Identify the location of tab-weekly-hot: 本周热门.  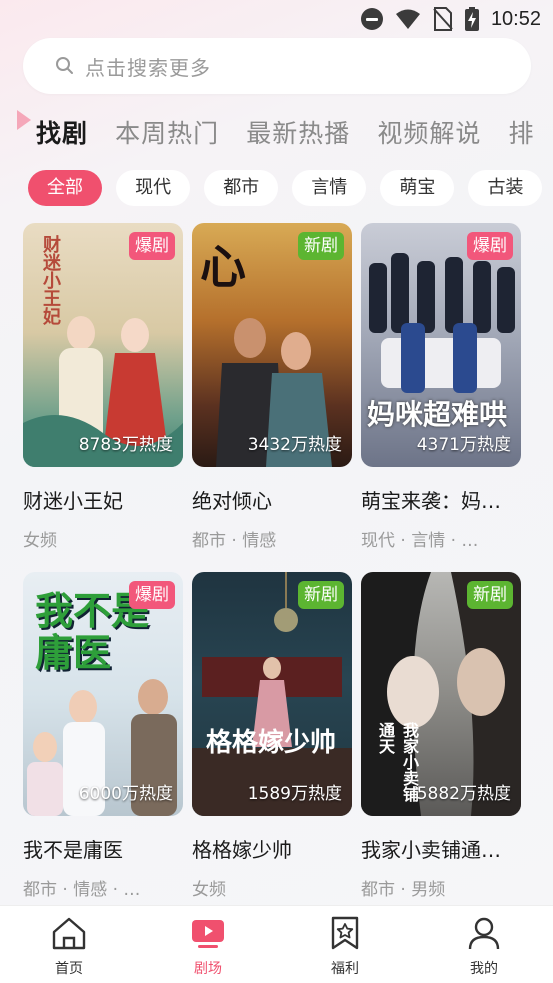
(167, 134).